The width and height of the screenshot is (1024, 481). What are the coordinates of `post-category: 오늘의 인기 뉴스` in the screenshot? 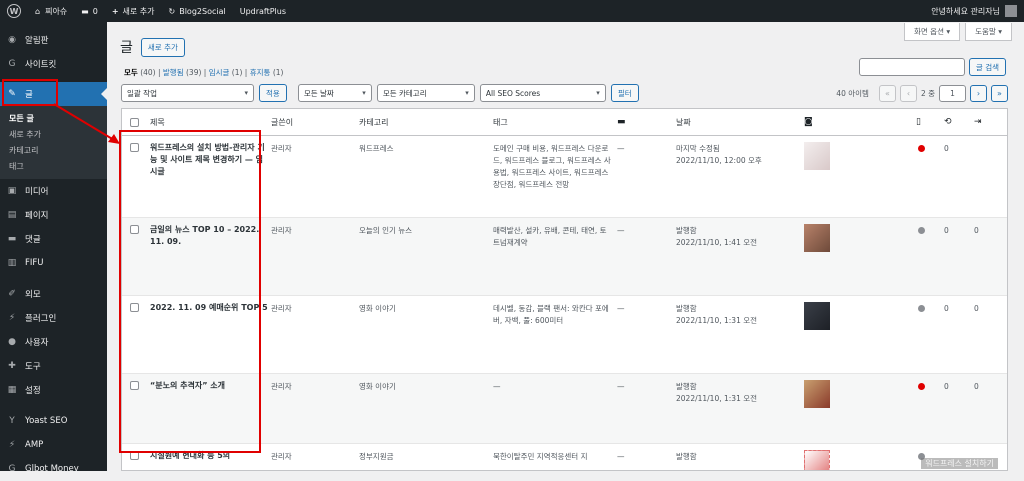 It's located at (385, 230).